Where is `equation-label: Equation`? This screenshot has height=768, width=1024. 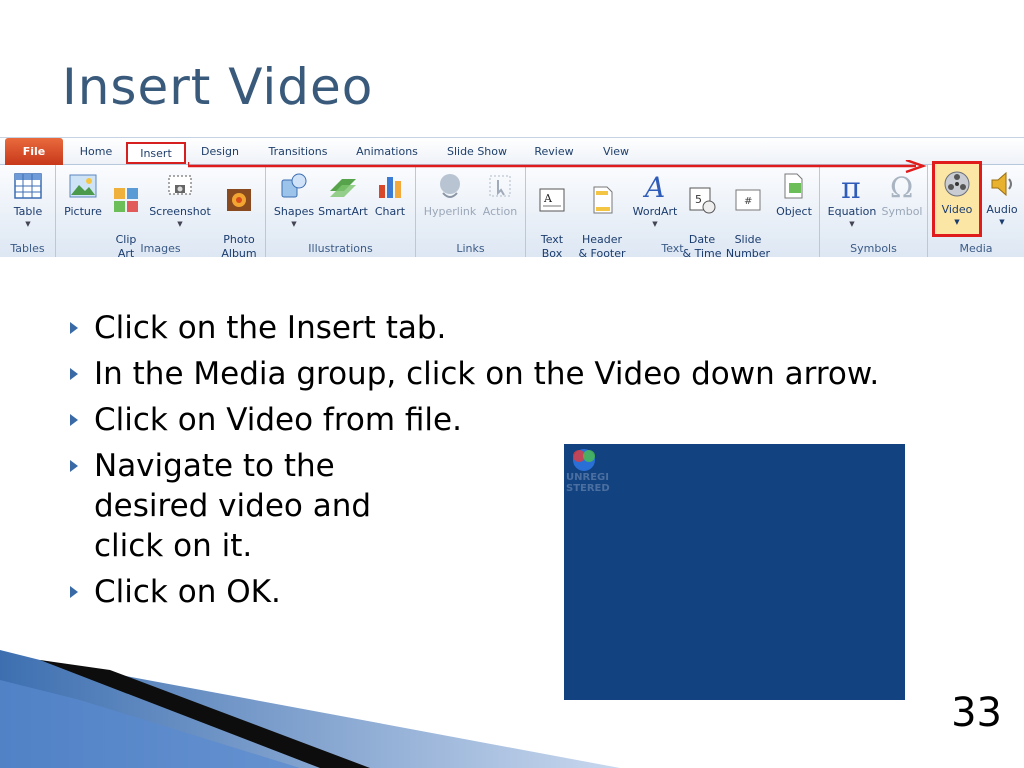 equation-label: Equation is located at coordinates (852, 211).